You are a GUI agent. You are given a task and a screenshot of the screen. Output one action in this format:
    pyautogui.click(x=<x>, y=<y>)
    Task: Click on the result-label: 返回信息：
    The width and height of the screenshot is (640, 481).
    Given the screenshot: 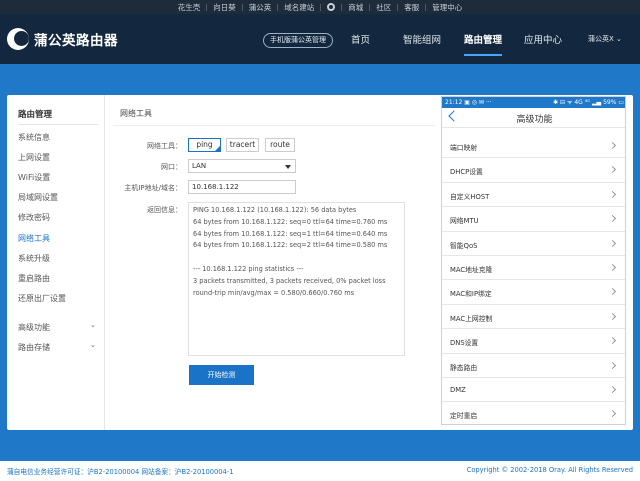 What is the action you would take?
    pyautogui.click(x=164, y=210)
    